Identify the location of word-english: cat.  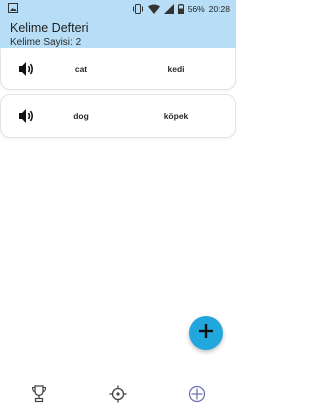
(81, 69).